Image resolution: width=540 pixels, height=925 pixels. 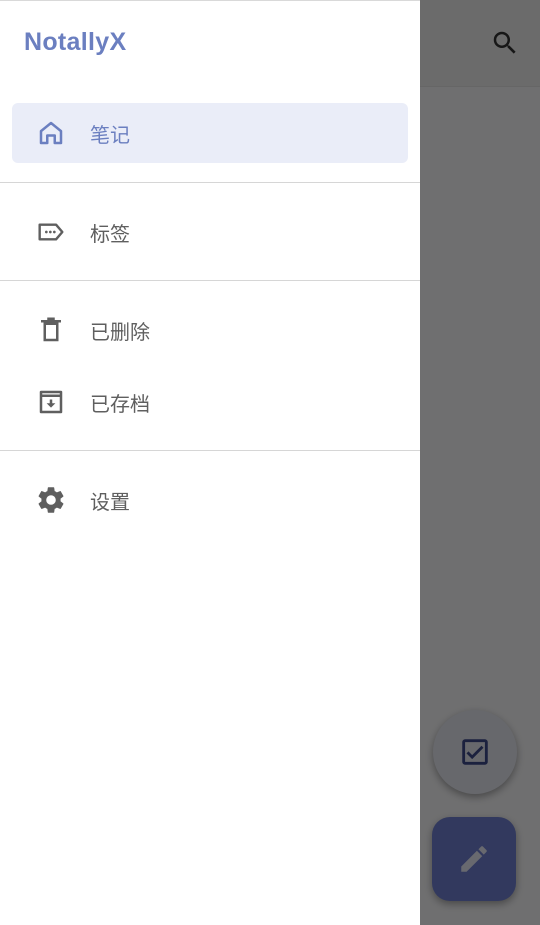 I want to click on drawer-item-label: 标签, so click(x=110, y=233).